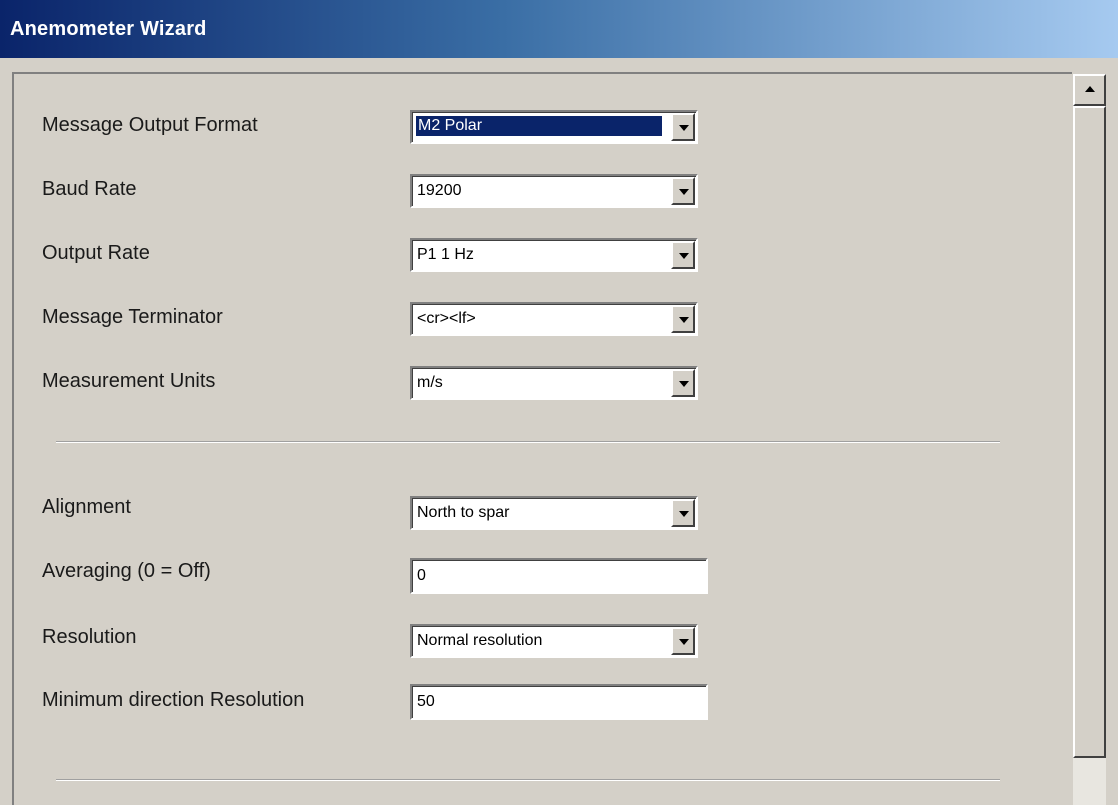 Image resolution: width=1118 pixels, height=805 pixels. Describe the element at coordinates (108, 29) in the screenshot. I see `window-title: Anemometer Wizard` at that location.